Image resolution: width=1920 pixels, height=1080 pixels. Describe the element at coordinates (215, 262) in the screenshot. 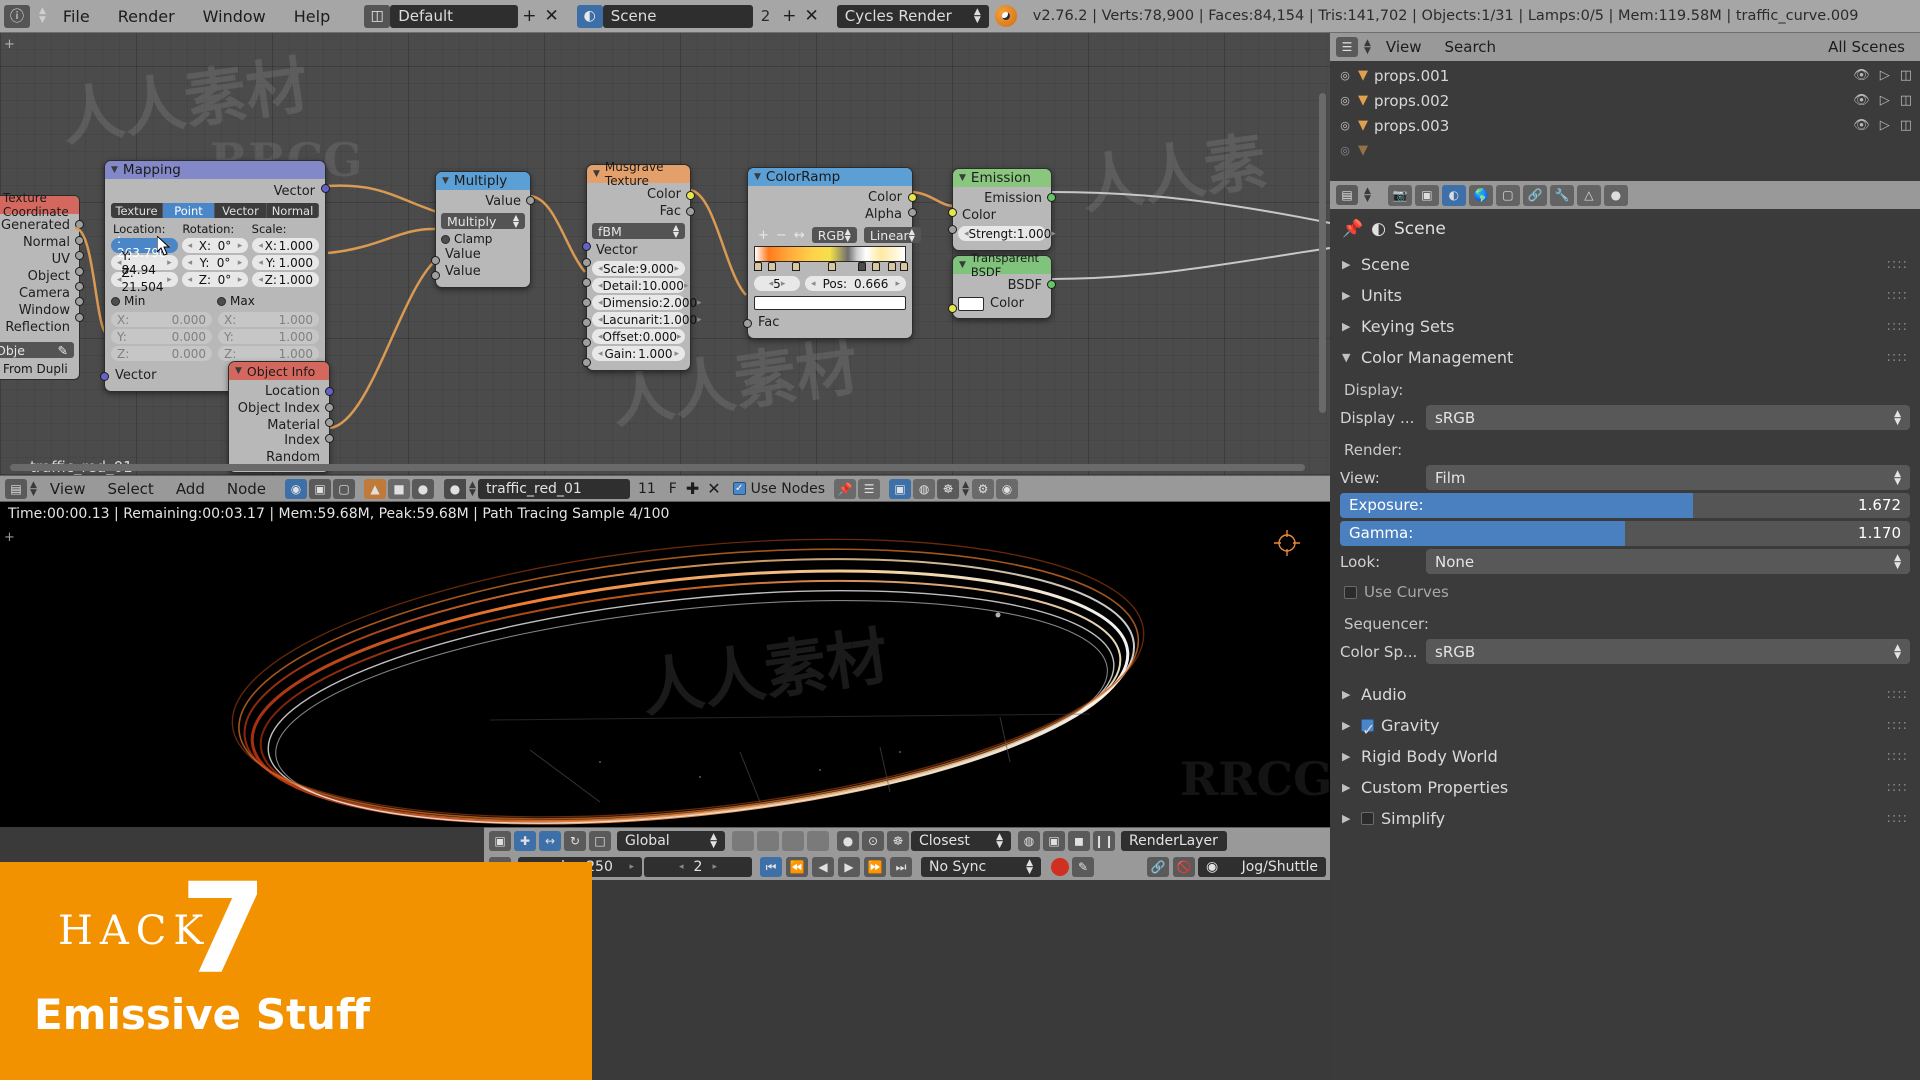

I see `rotation-y-field: ◂ Y: 0° ▸` at that location.